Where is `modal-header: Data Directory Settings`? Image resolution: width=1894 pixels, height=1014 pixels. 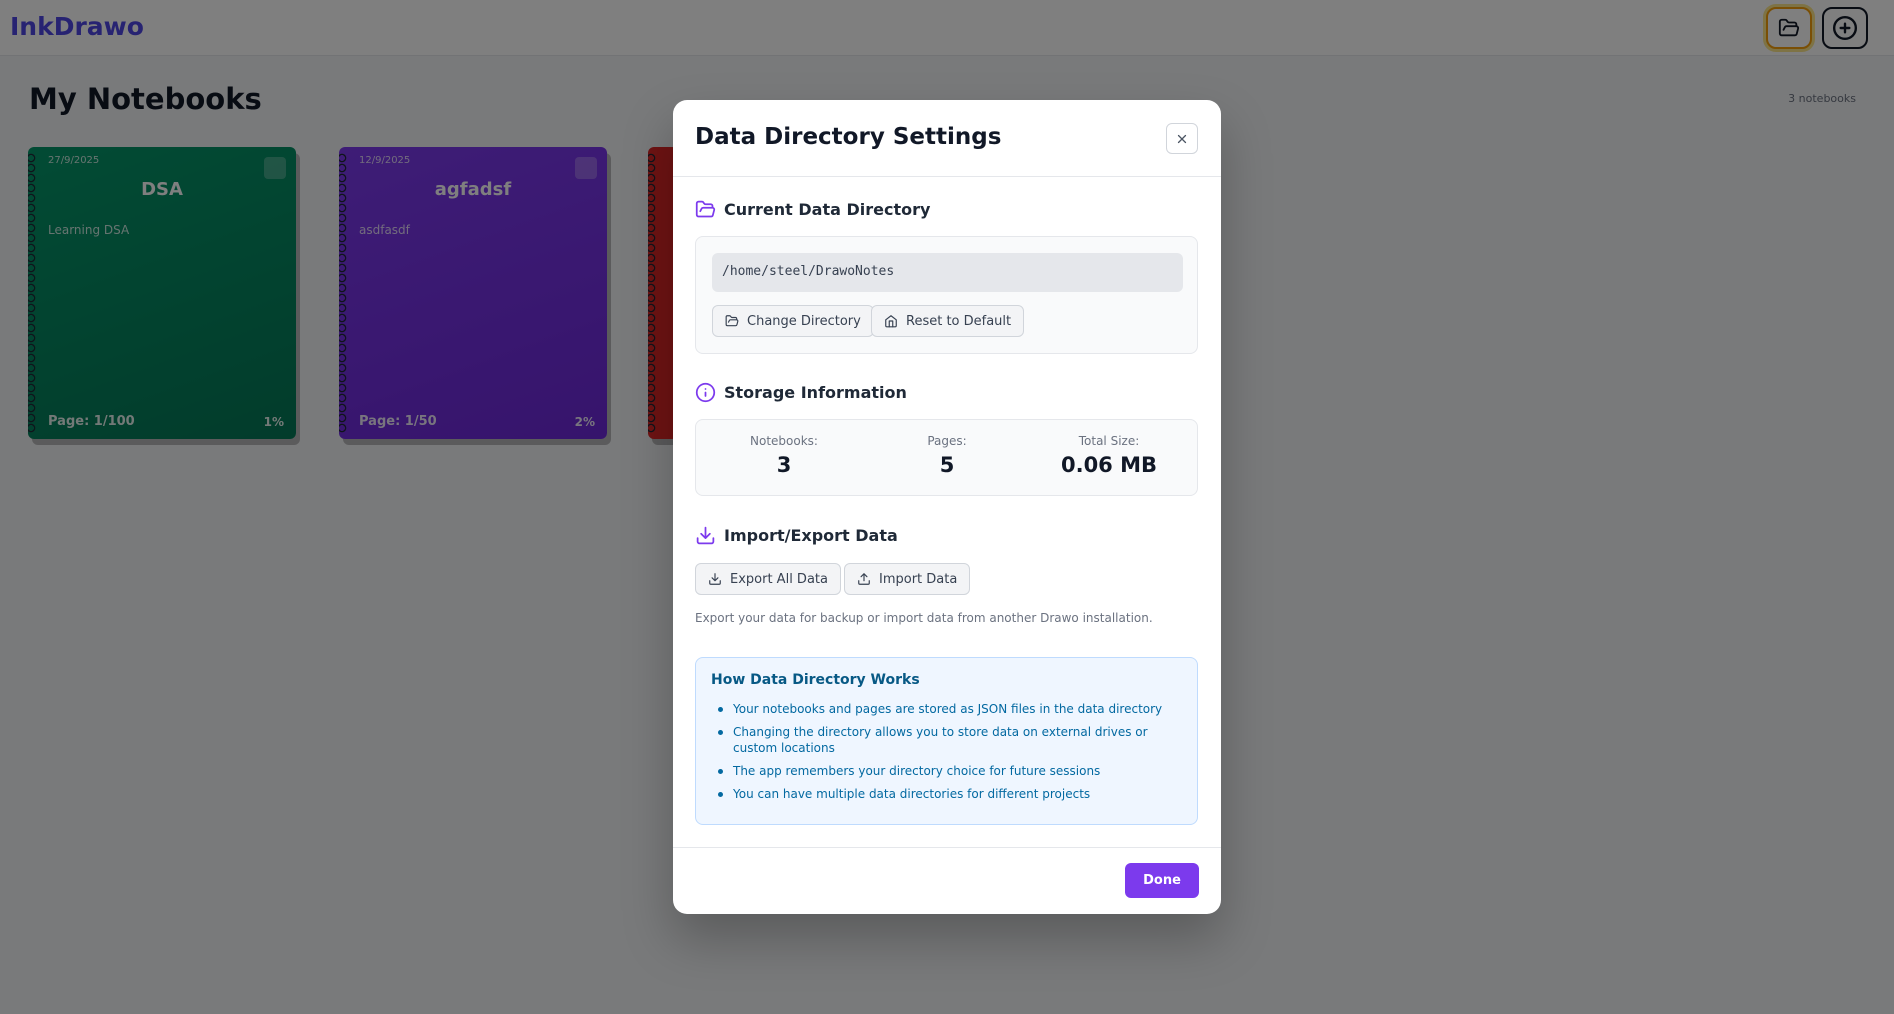
modal-header: Data Directory Settings is located at coordinates (947, 138).